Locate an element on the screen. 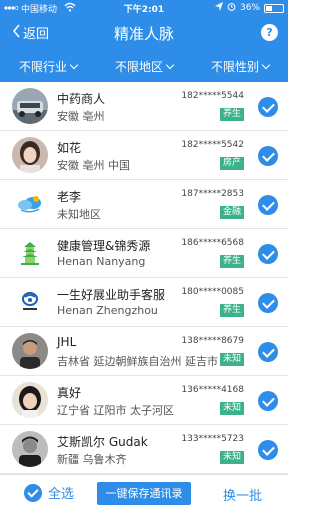 This screenshot has width=320, height=512. save-contacts-button: 一键保存通讯录 is located at coordinates (144, 493).